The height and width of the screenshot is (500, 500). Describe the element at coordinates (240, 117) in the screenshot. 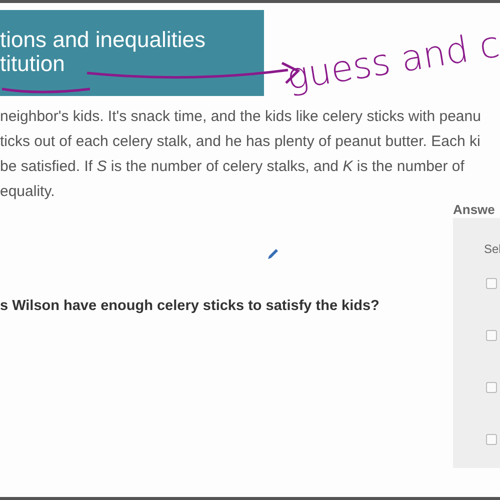

I see `problem-text: neighbor's kids. It's snack time, and the kids like celery sticks with peanu` at that location.